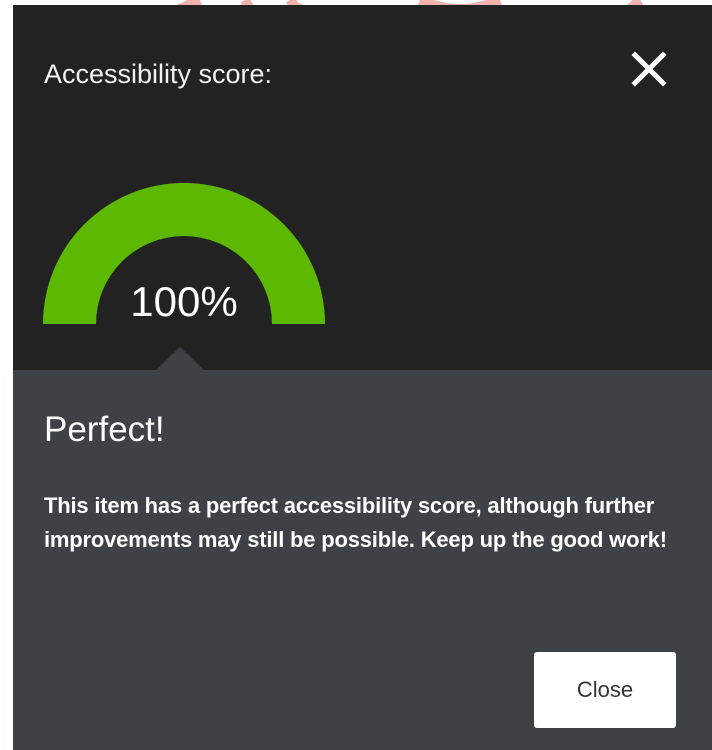 The width and height of the screenshot is (712, 750). I want to click on close-button: Close, so click(605, 690).